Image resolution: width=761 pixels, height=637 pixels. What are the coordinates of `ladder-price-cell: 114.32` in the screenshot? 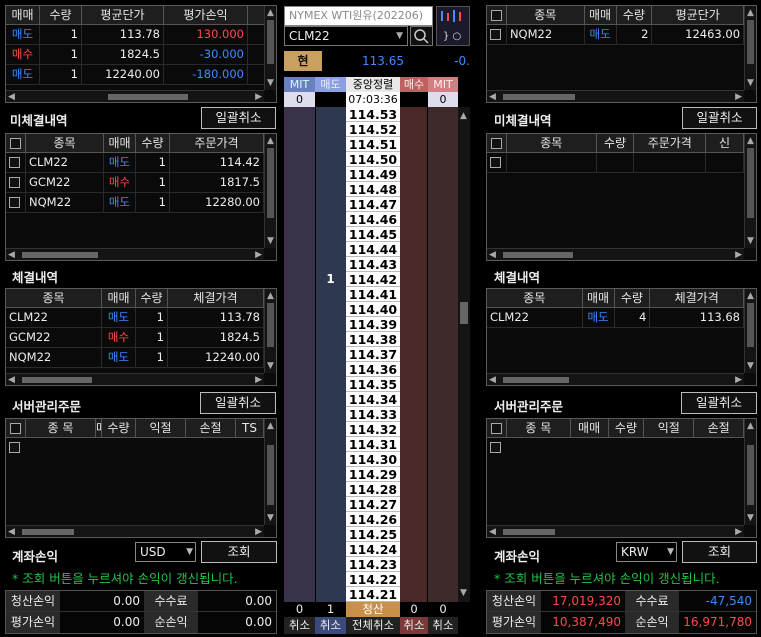 It's located at (373, 429).